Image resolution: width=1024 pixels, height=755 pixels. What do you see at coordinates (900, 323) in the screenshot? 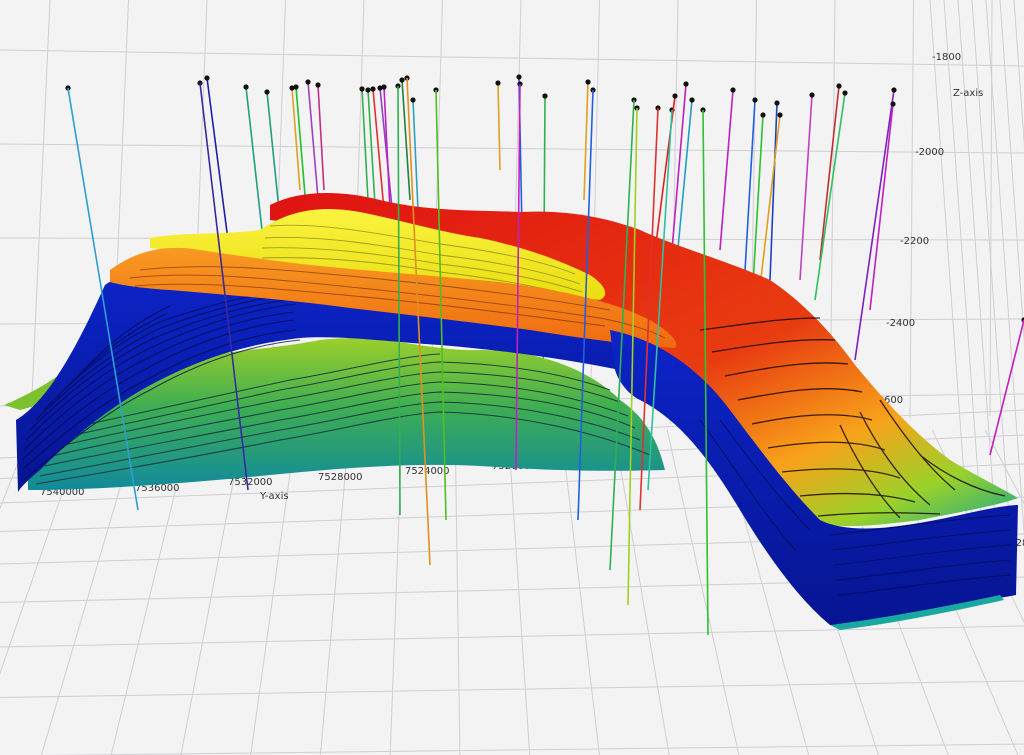
I see `z-tick-2400: -2400` at bounding box center [900, 323].